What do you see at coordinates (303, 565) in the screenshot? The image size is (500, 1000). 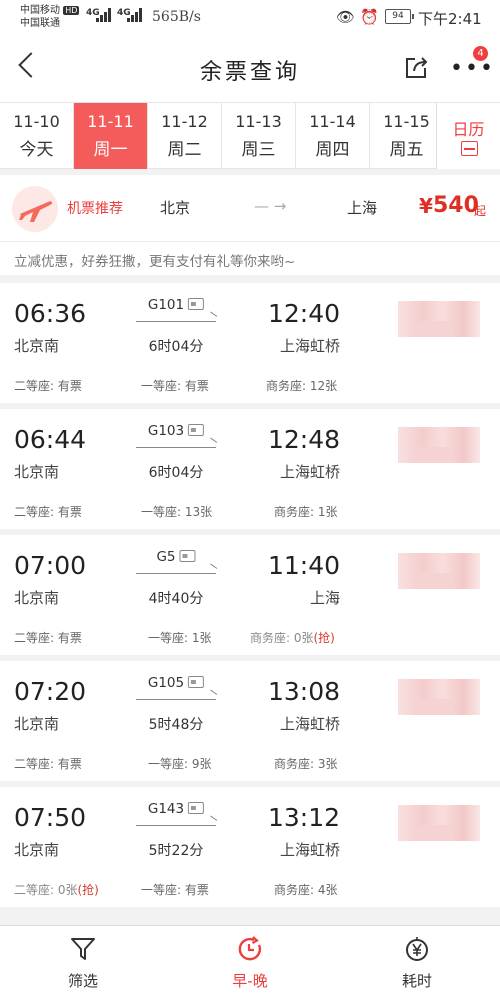 I see `arrival-time: 11:40` at bounding box center [303, 565].